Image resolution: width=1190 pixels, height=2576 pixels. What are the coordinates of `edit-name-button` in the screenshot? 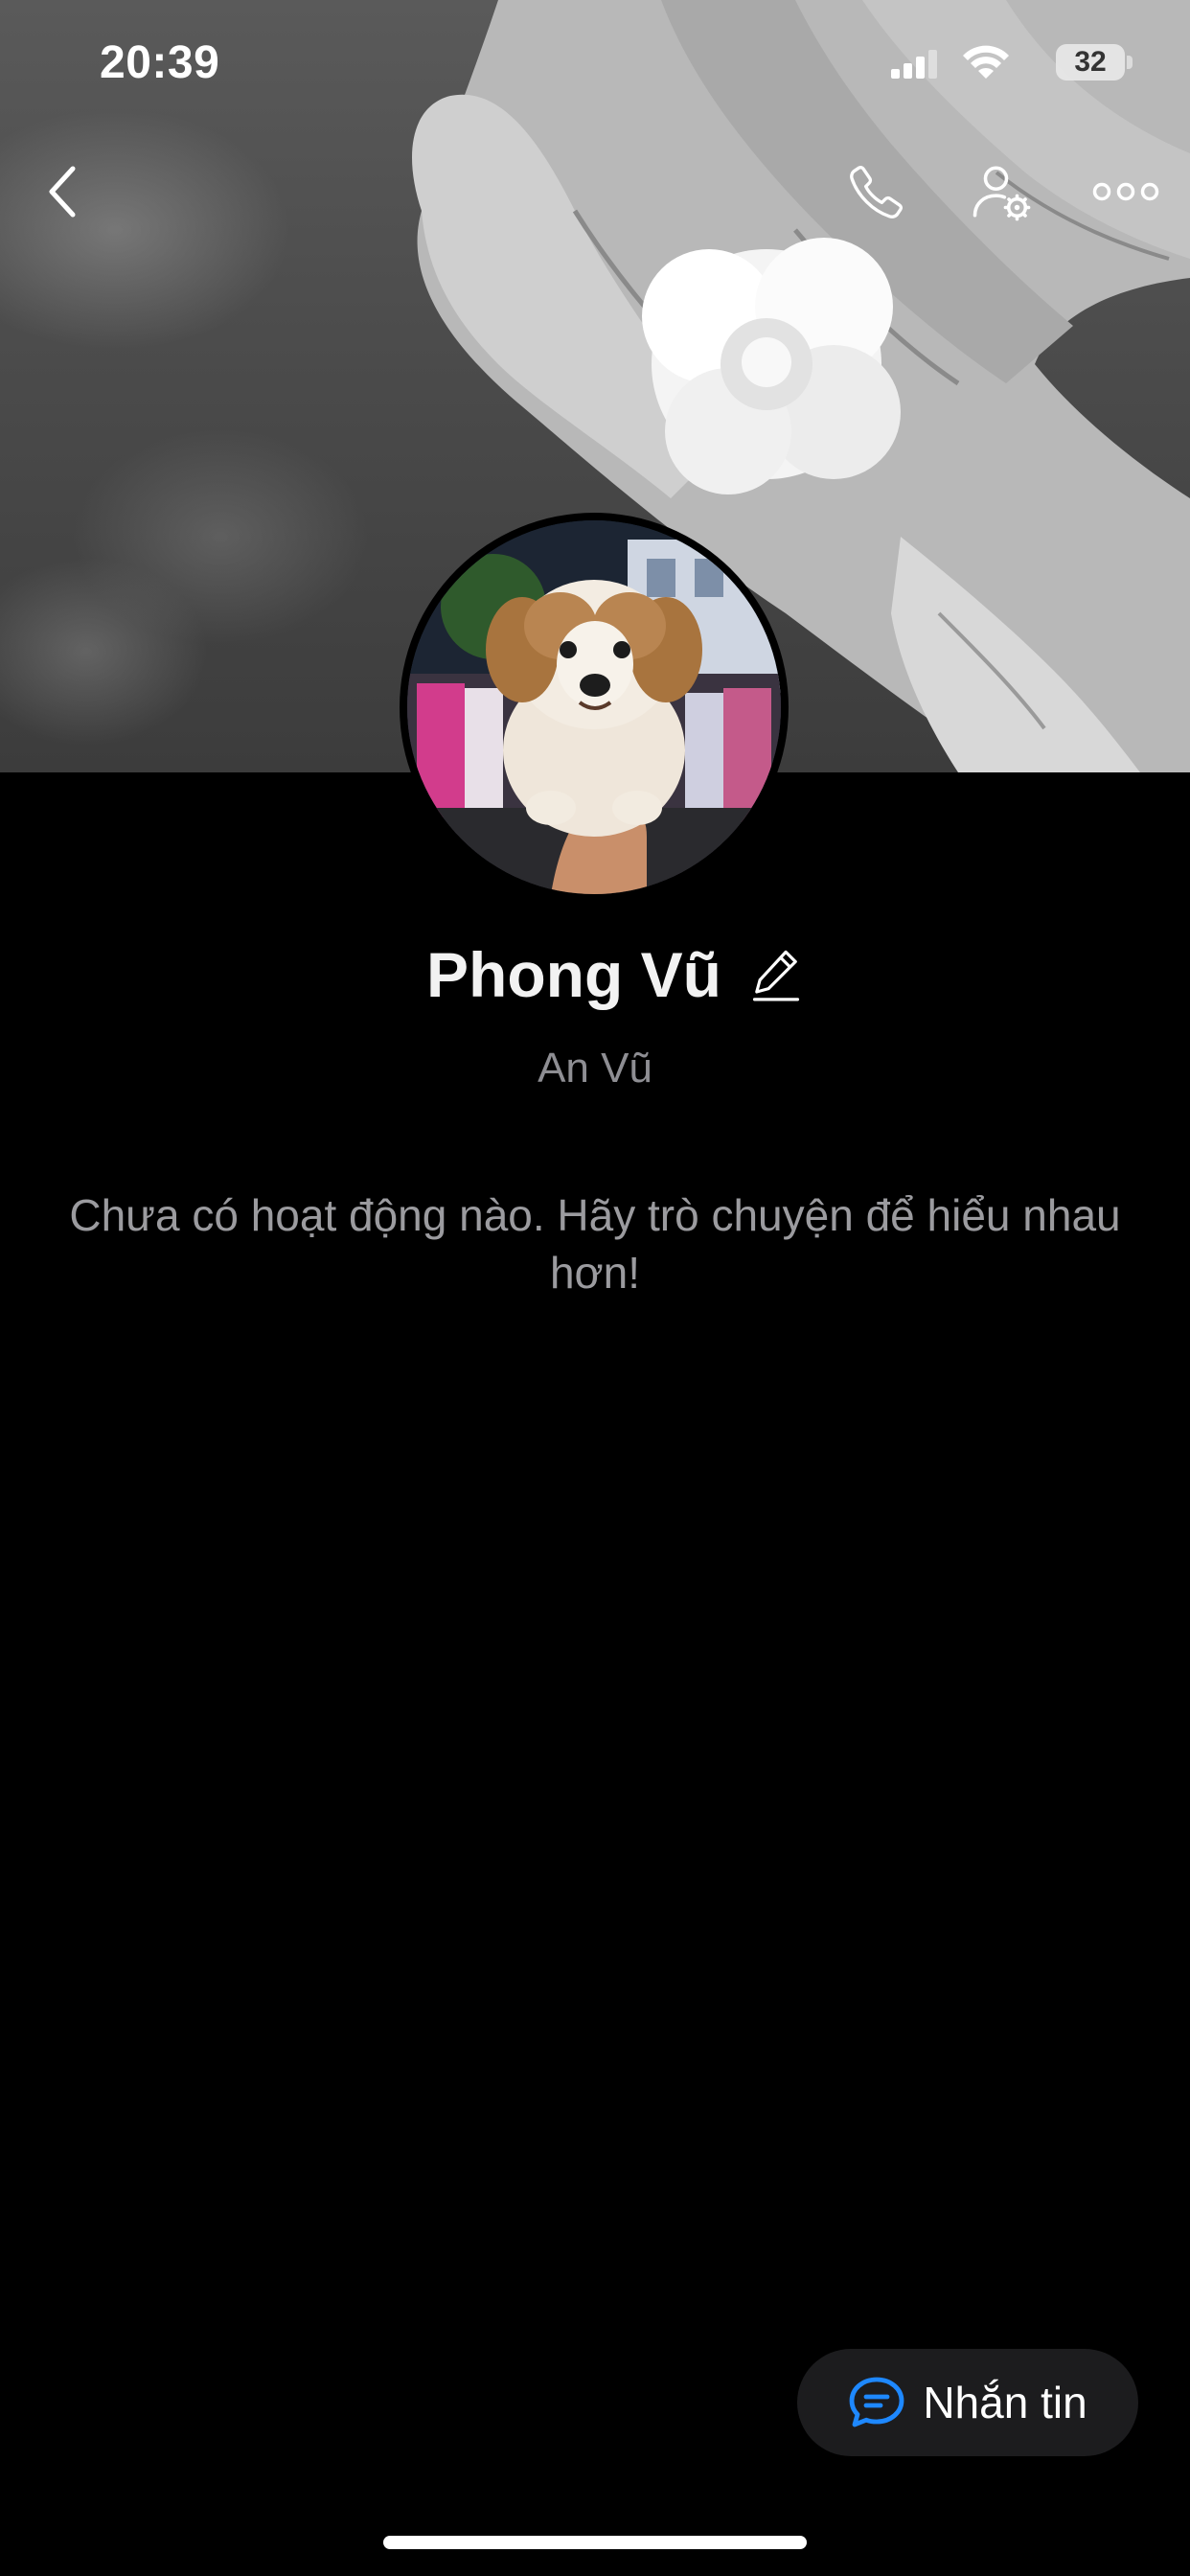 It's located at (776, 974).